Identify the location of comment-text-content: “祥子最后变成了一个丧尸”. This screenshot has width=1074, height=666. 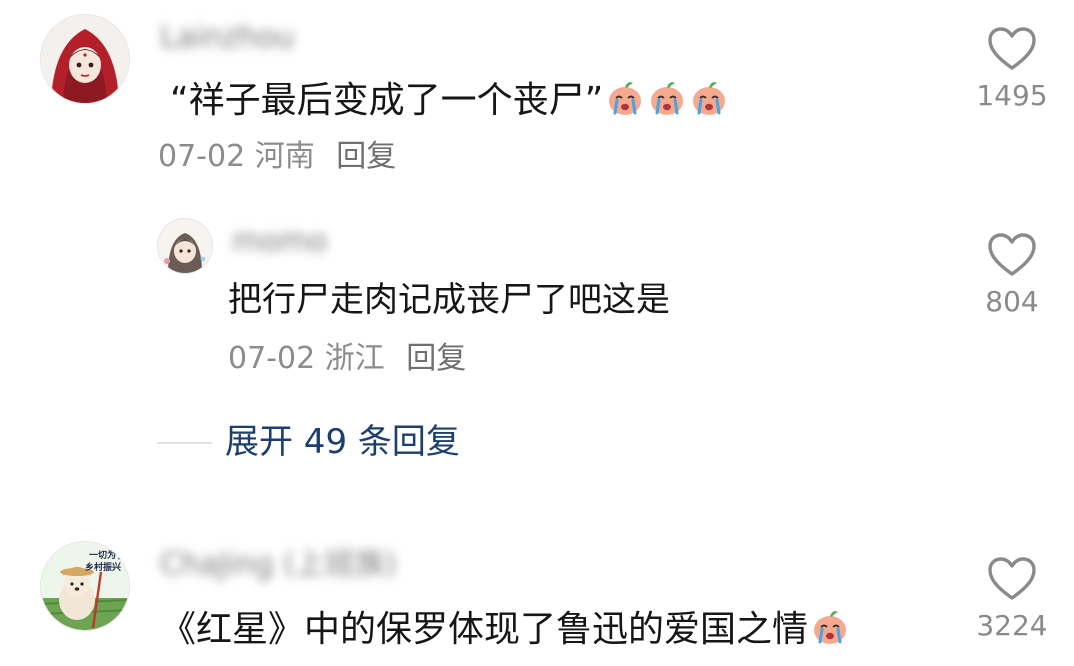
(387, 100).